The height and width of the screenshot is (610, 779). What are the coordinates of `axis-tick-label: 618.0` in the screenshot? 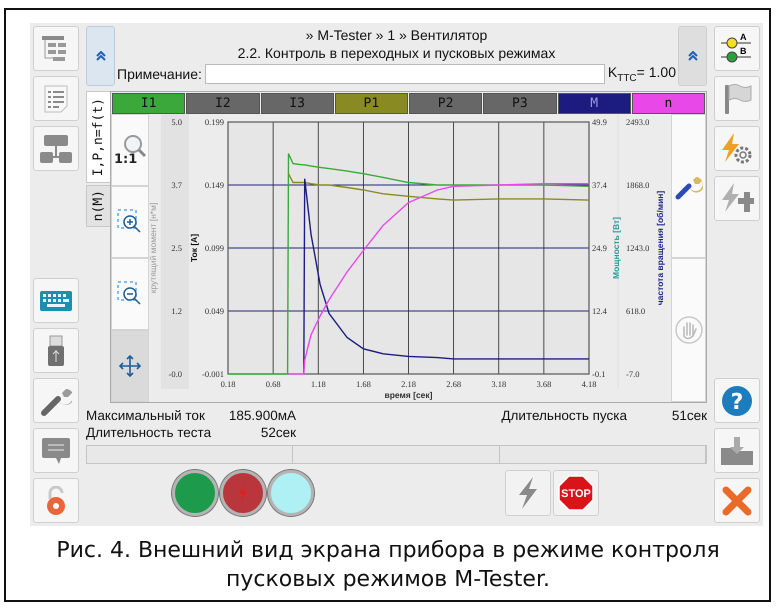 It's located at (636, 311).